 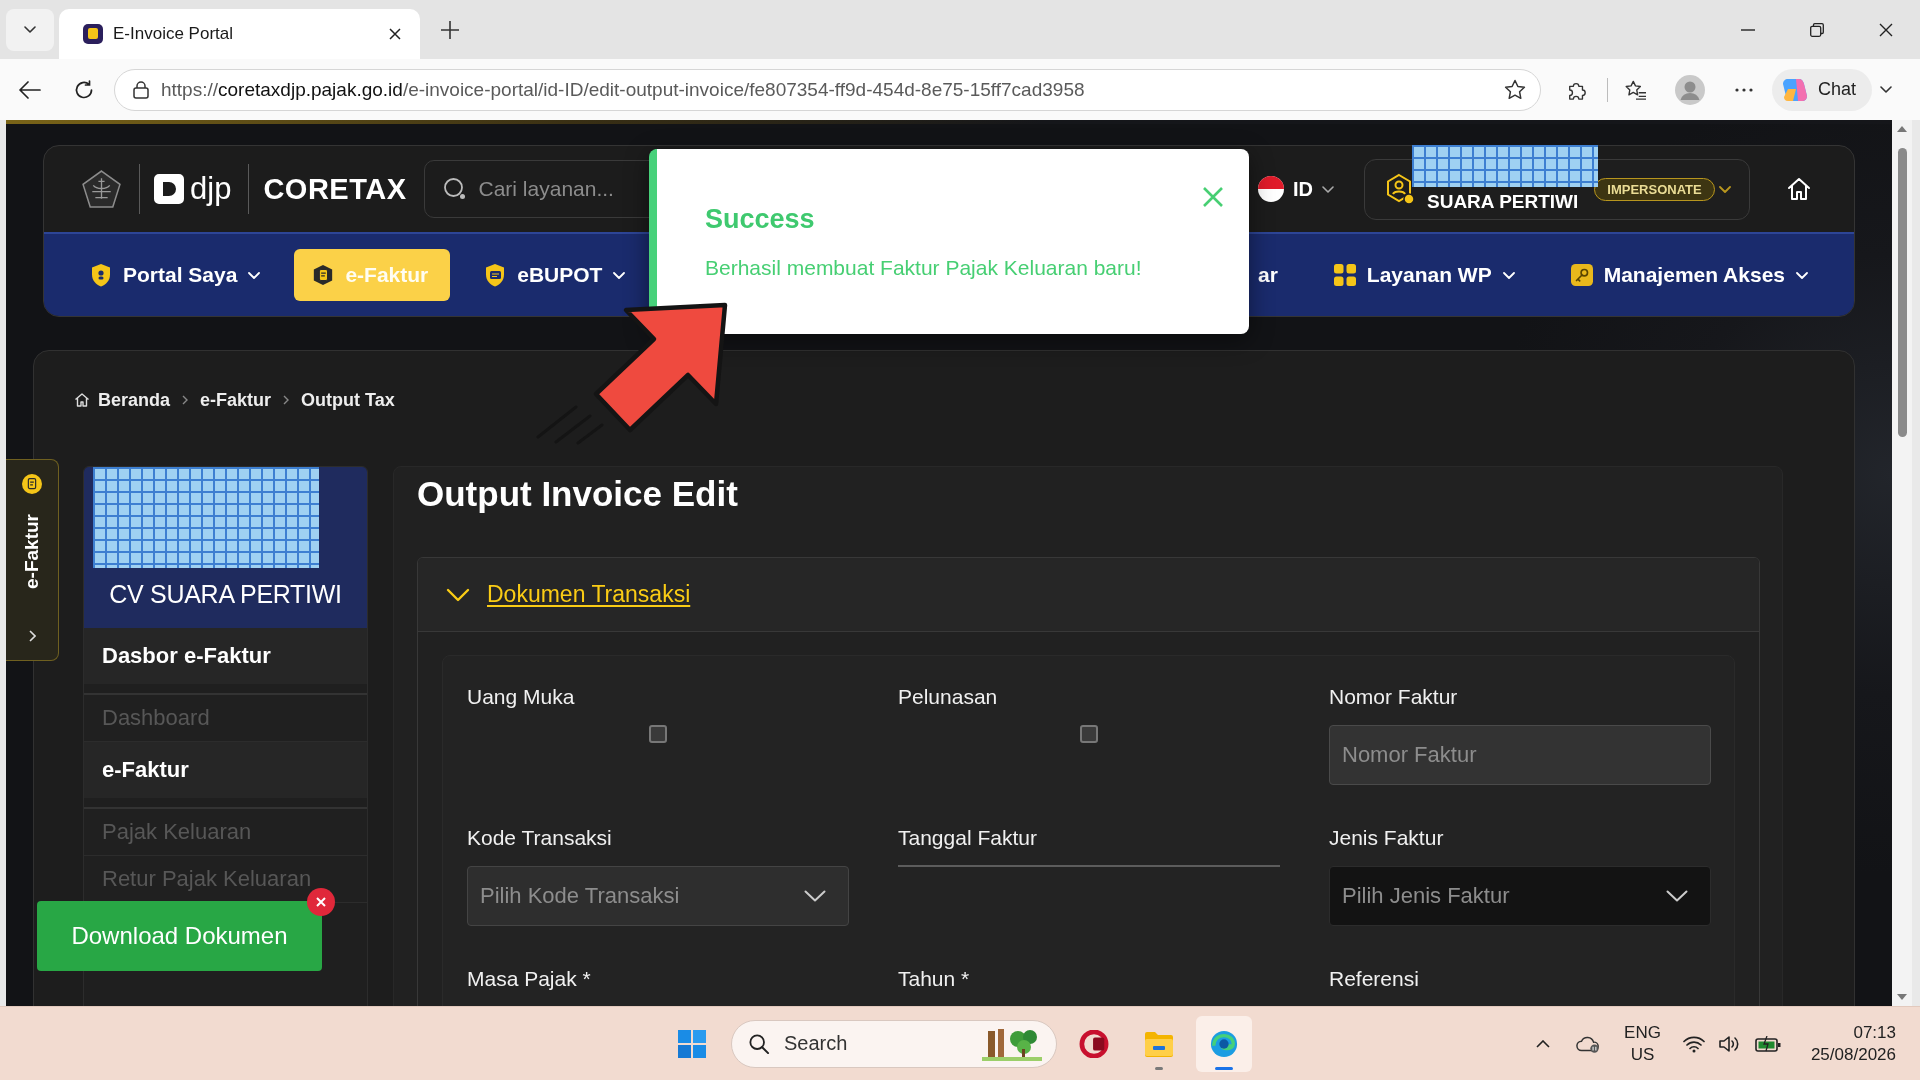 I want to click on nav-menu-item: Portal Saya, so click(x=175, y=275).